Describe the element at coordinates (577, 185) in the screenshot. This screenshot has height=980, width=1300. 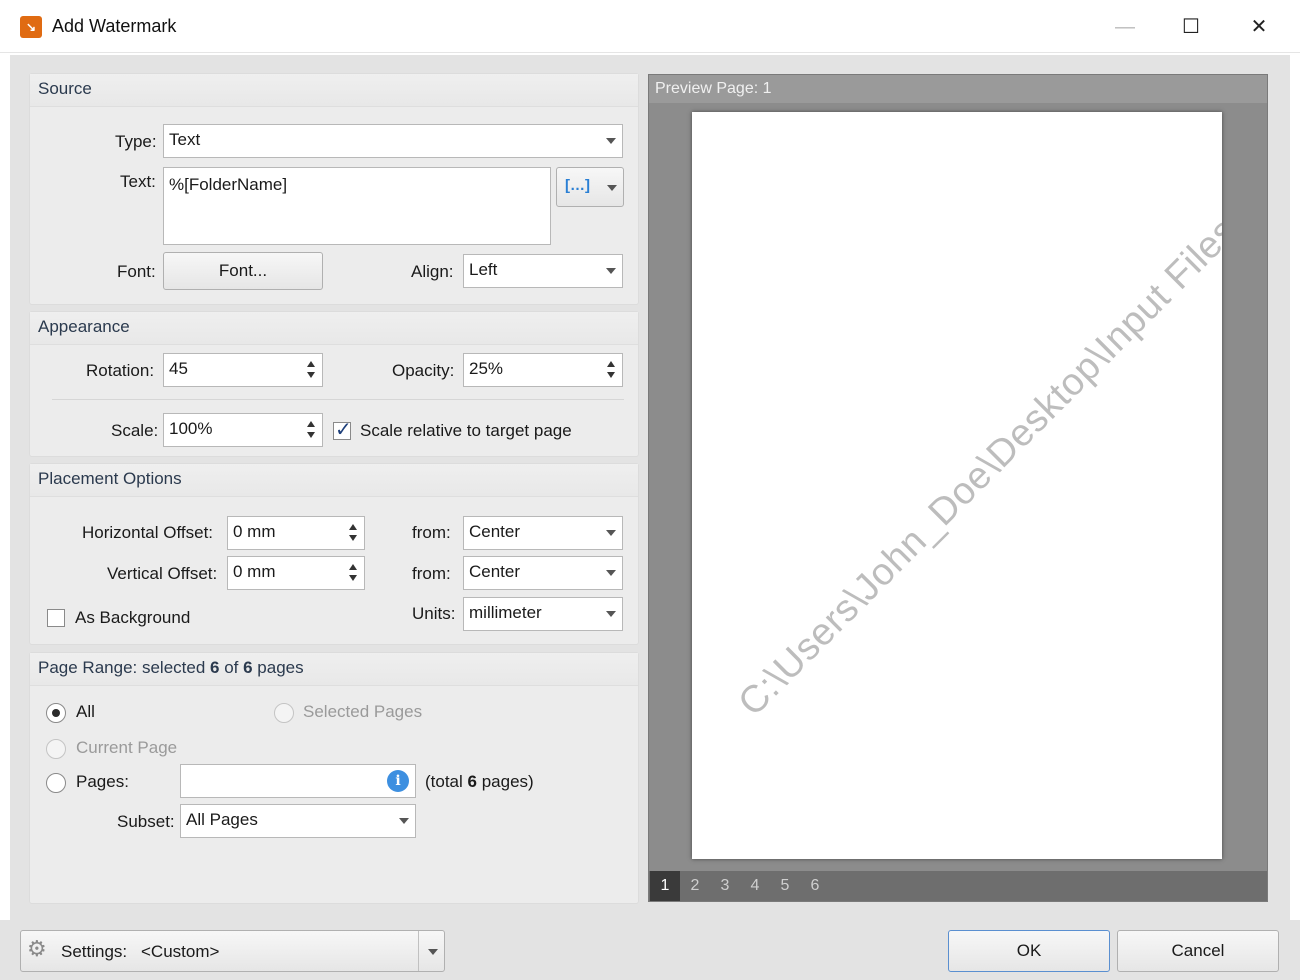
I see `macro-icon: […]` at that location.